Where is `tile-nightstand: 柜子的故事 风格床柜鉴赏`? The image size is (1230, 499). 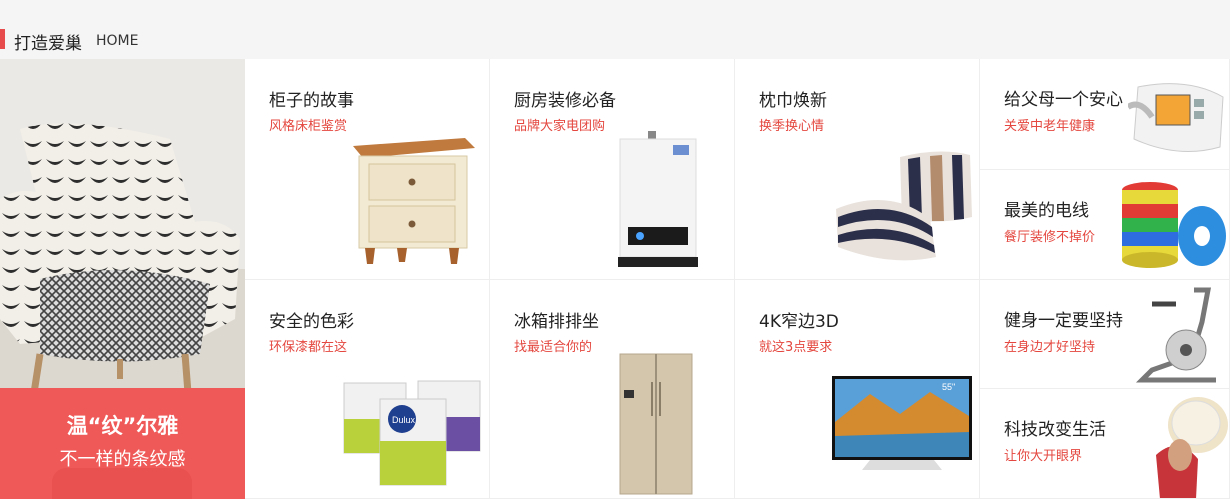 tile-nightstand: 柜子的故事 风格床柜鉴赏 is located at coordinates (367, 169).